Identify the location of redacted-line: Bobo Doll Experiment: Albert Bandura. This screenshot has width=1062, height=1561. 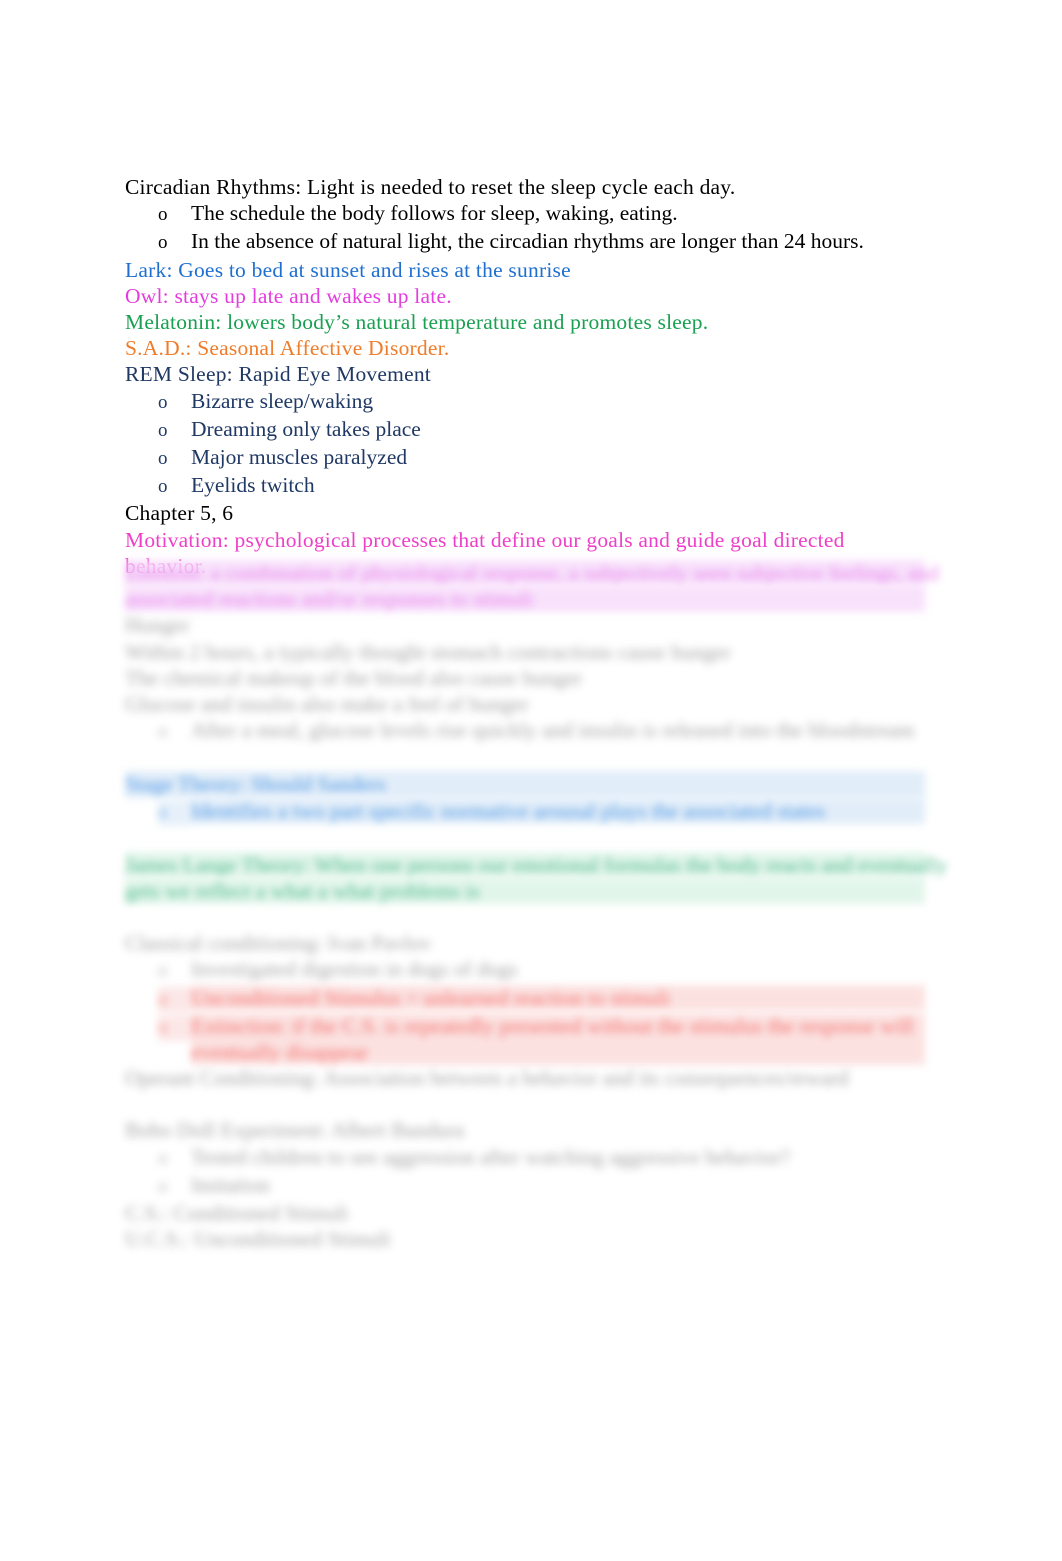
(295, 1130).